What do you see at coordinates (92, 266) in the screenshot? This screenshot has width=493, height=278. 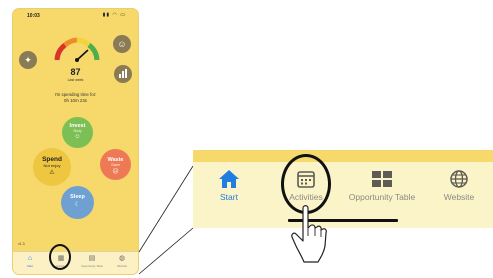 I see `mini-tab-label: Opportunity Table` at bounding box center [92, 266].